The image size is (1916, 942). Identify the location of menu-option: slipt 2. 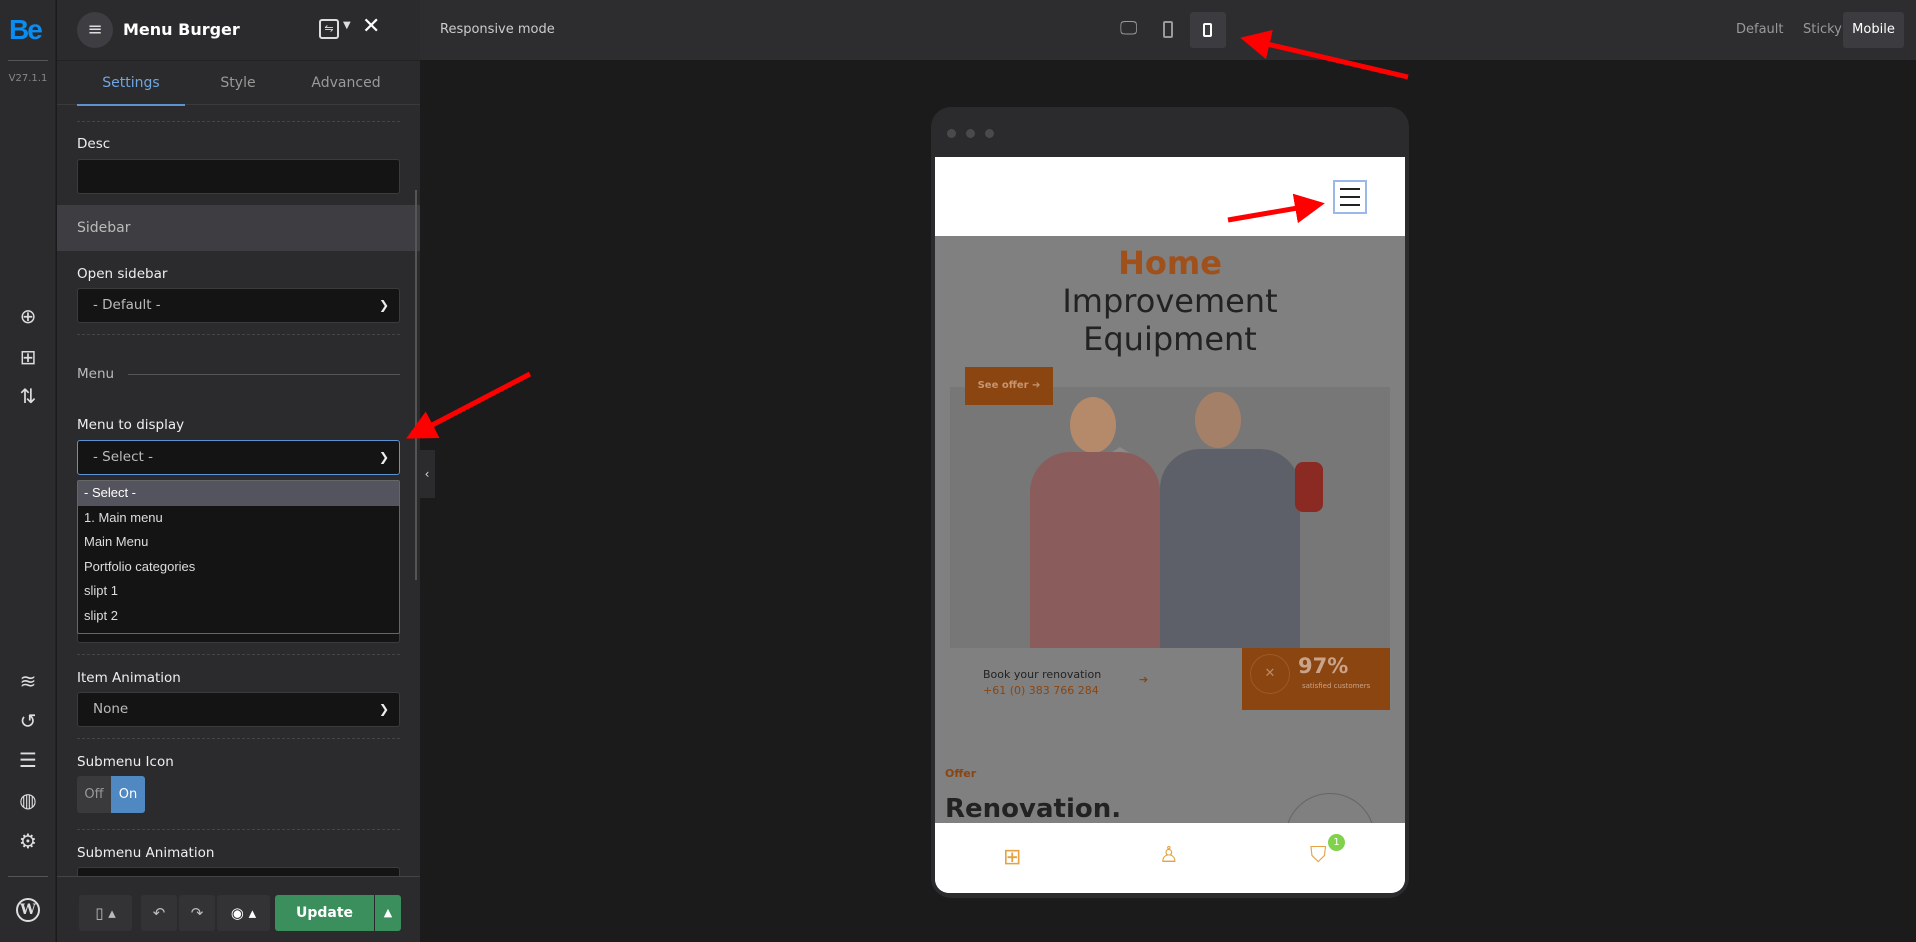
(238, 616).